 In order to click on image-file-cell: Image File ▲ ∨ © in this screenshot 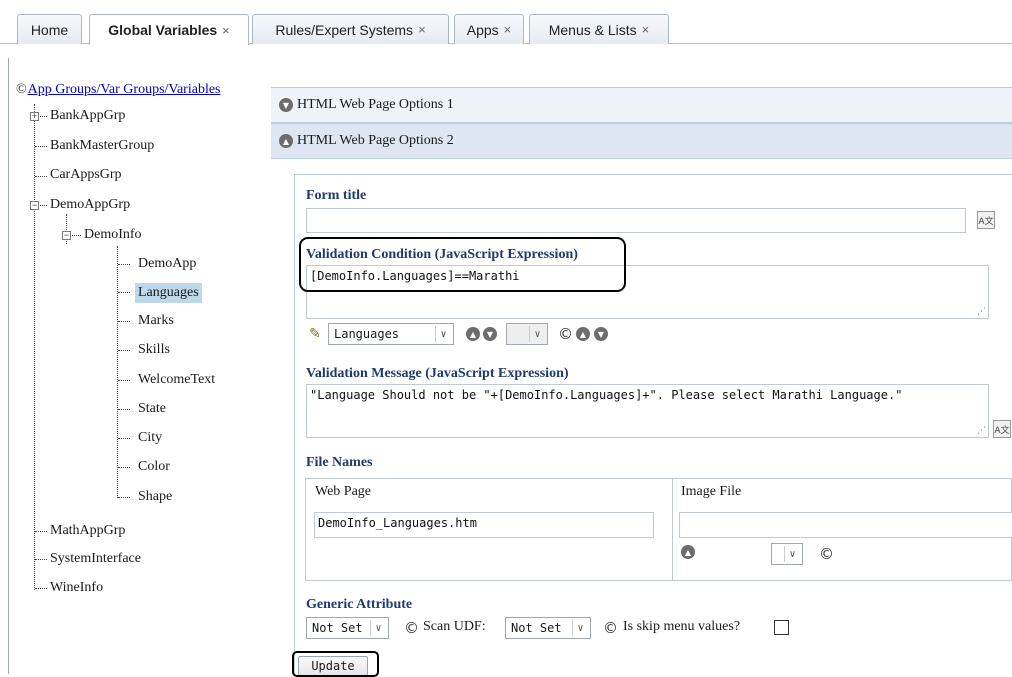, I will do `click(841, 529)`.